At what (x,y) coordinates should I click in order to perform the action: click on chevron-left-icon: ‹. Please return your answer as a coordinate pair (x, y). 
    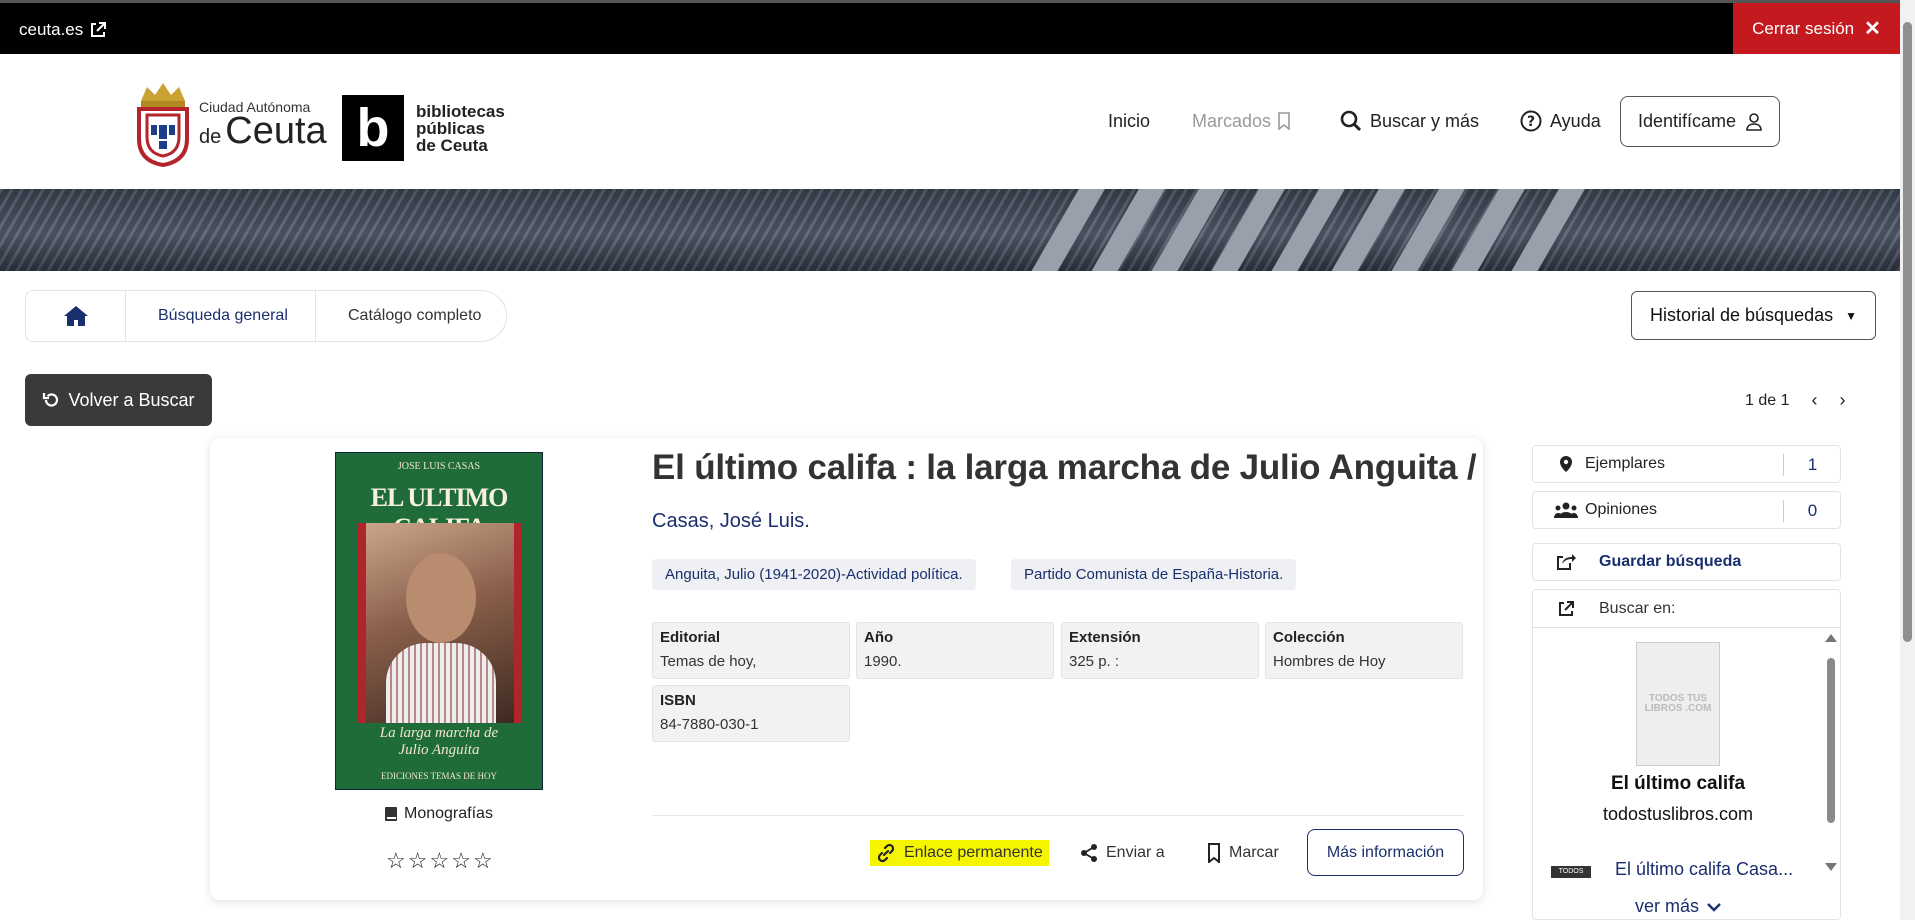
    Looking at the image, I should click on (1814, 400).